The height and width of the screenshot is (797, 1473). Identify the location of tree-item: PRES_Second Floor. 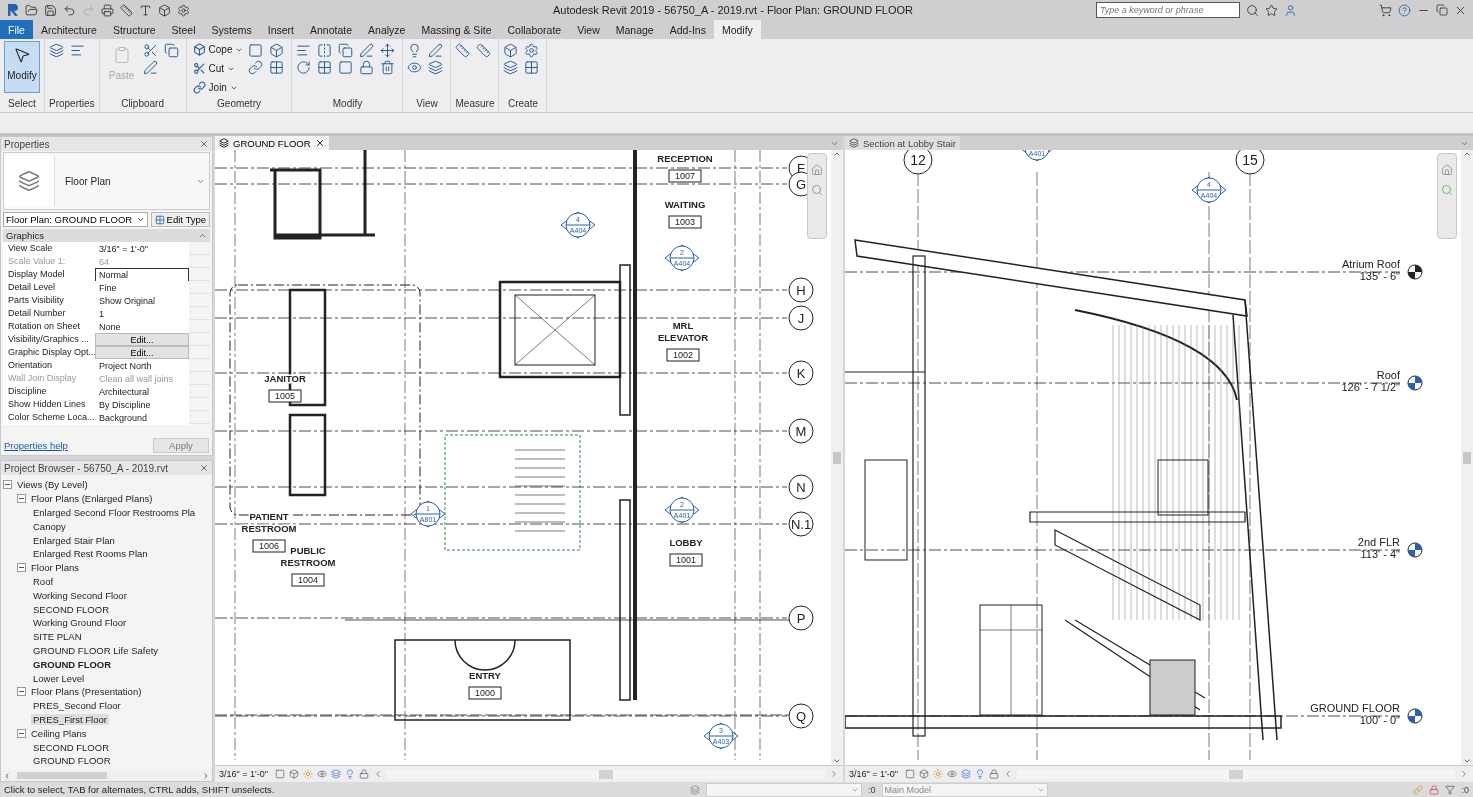
(77, 706).